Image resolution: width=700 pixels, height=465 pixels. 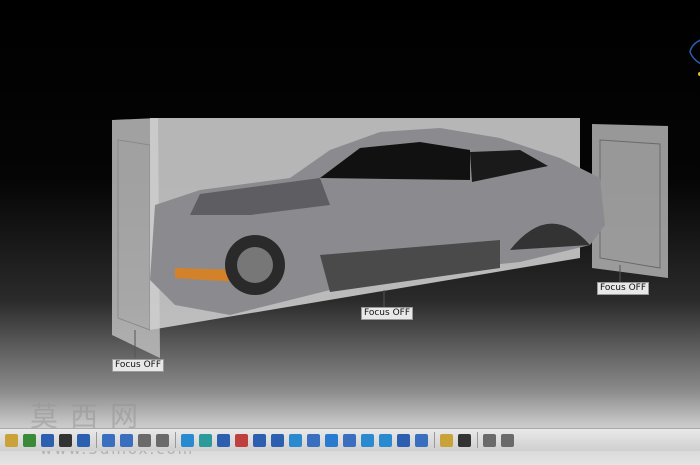 I want to click on window-button, so click(x=507, y=440).